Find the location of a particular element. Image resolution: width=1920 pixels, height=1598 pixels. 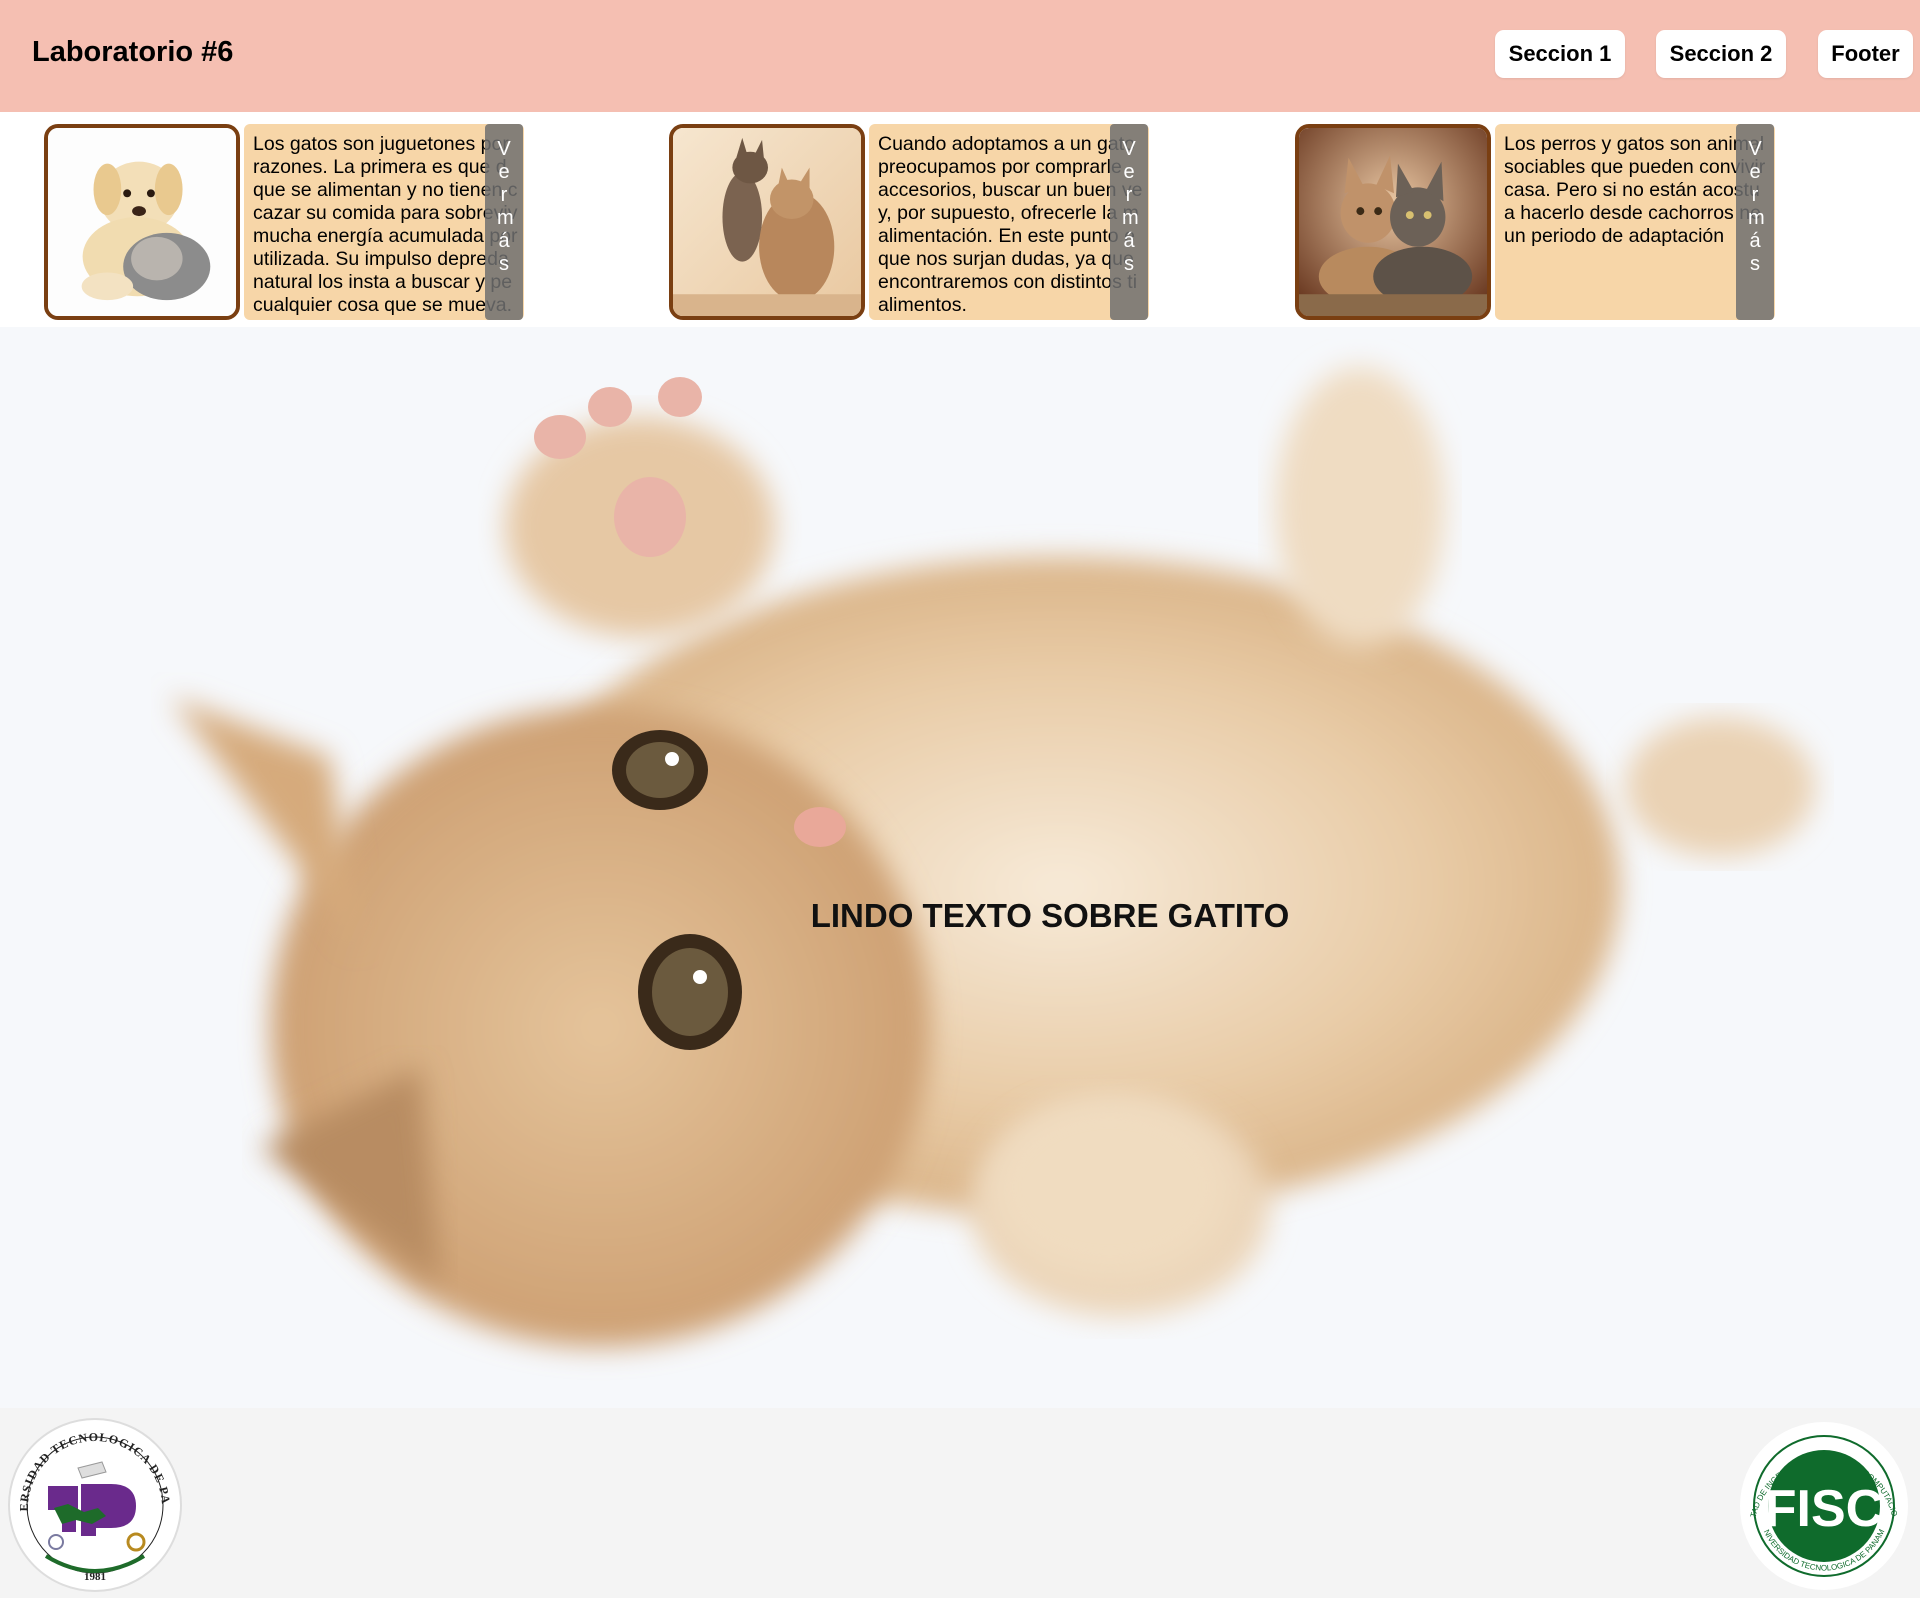

svg-text: 1981 is located at coordinates (95, 1577).